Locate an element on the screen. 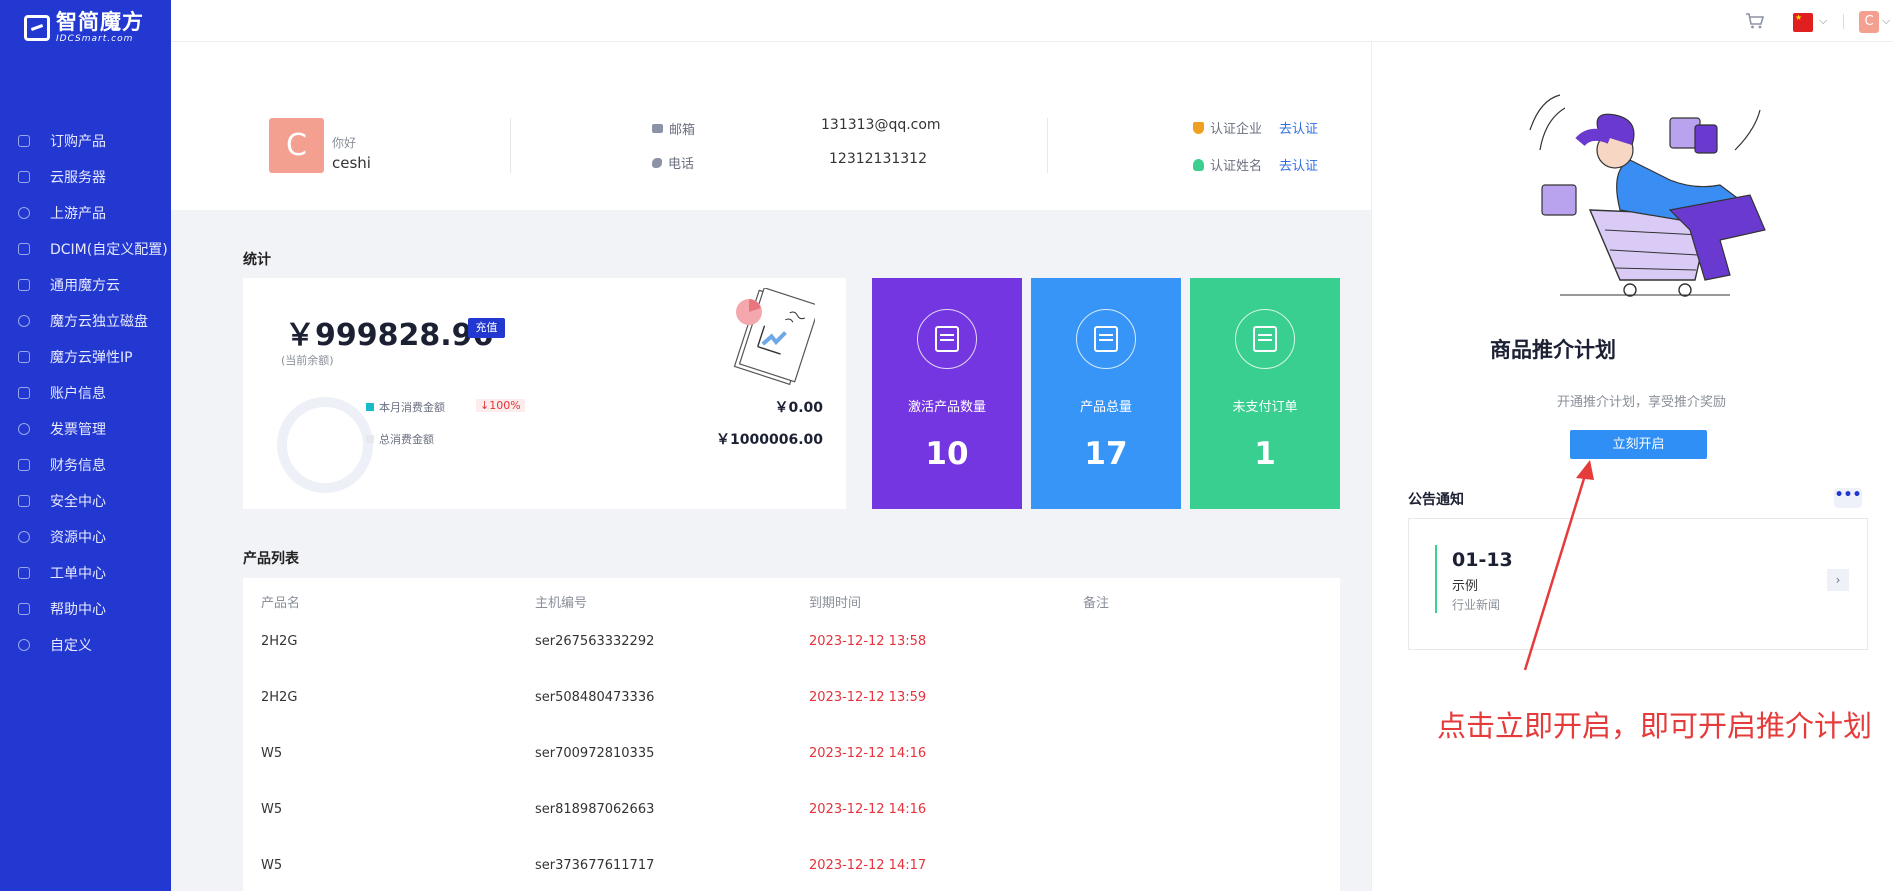 The image size is (1893, 891). cert-name-link: 去认证 is located at coordinates (1298, 164).